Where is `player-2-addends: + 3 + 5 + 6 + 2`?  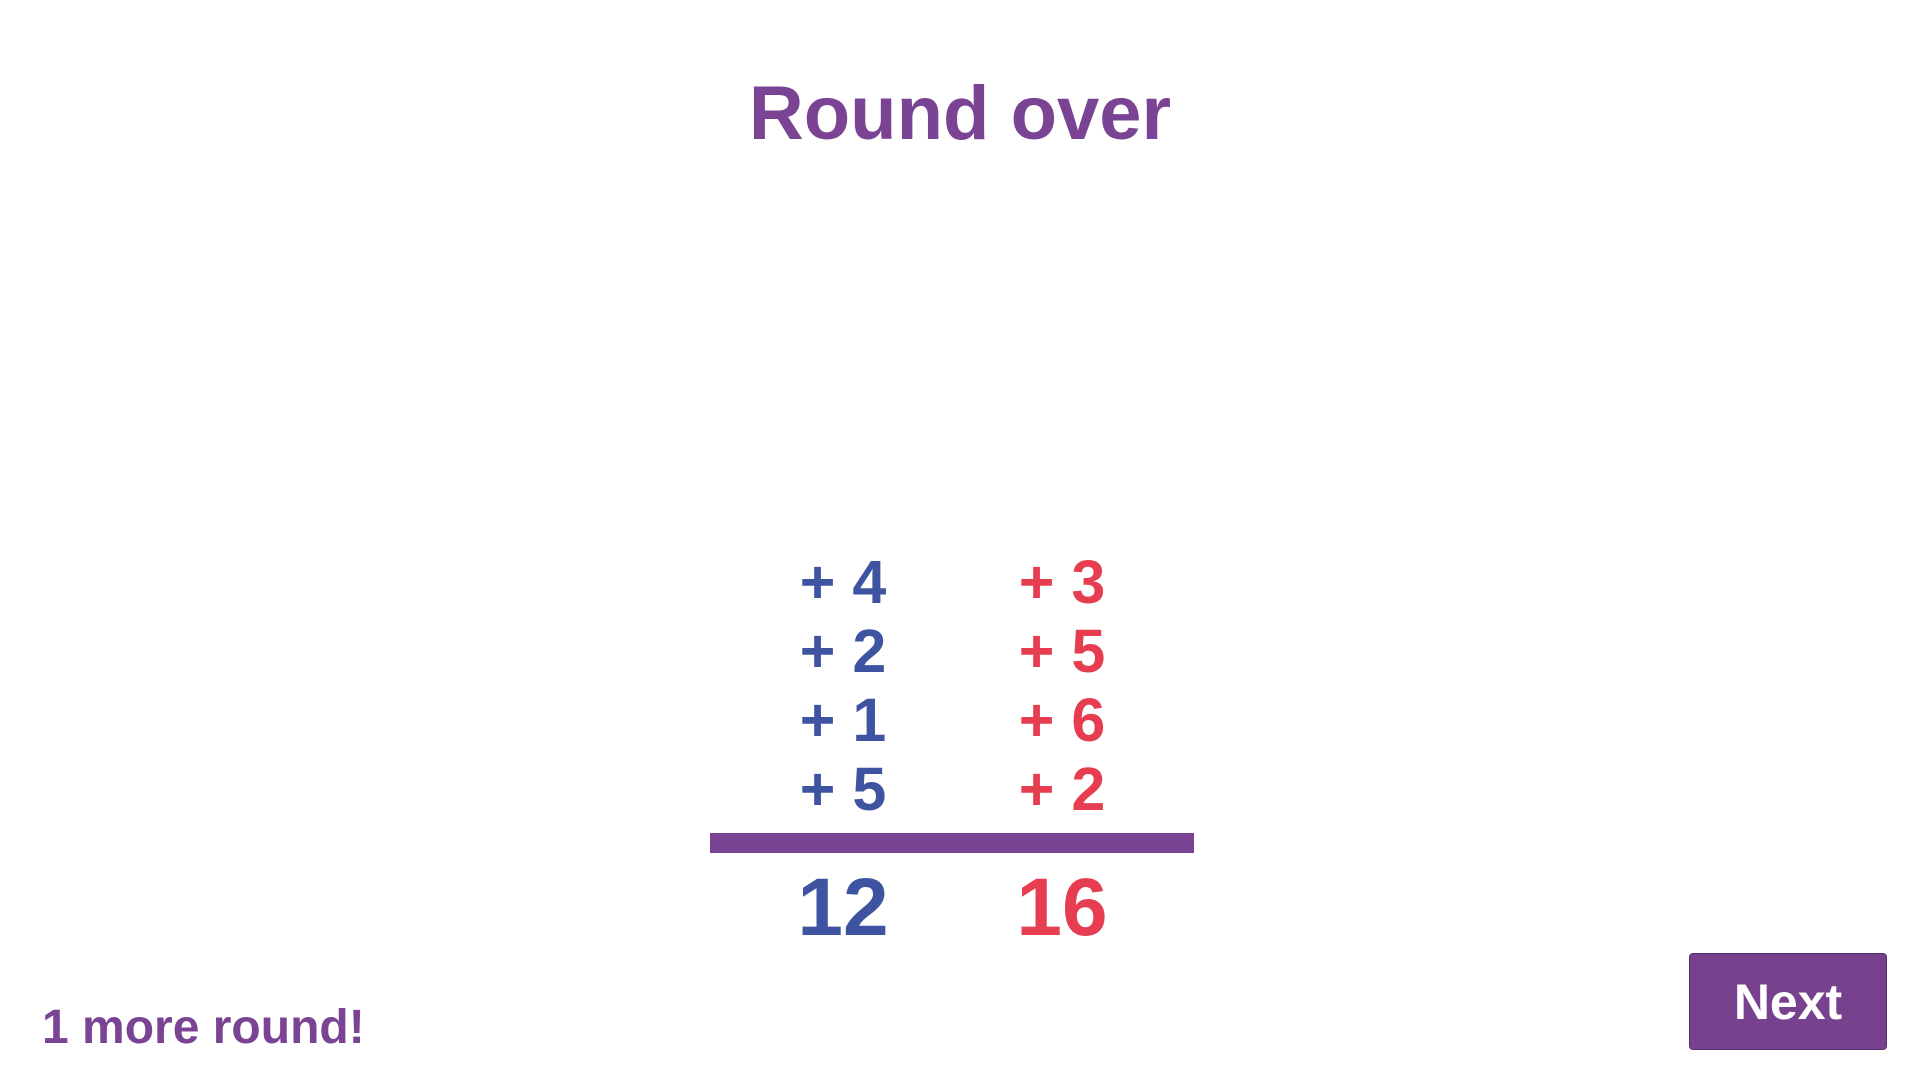
player-2-addends: + 3 + 5 + 6 + 2 is located at coordinates (1062, 686).